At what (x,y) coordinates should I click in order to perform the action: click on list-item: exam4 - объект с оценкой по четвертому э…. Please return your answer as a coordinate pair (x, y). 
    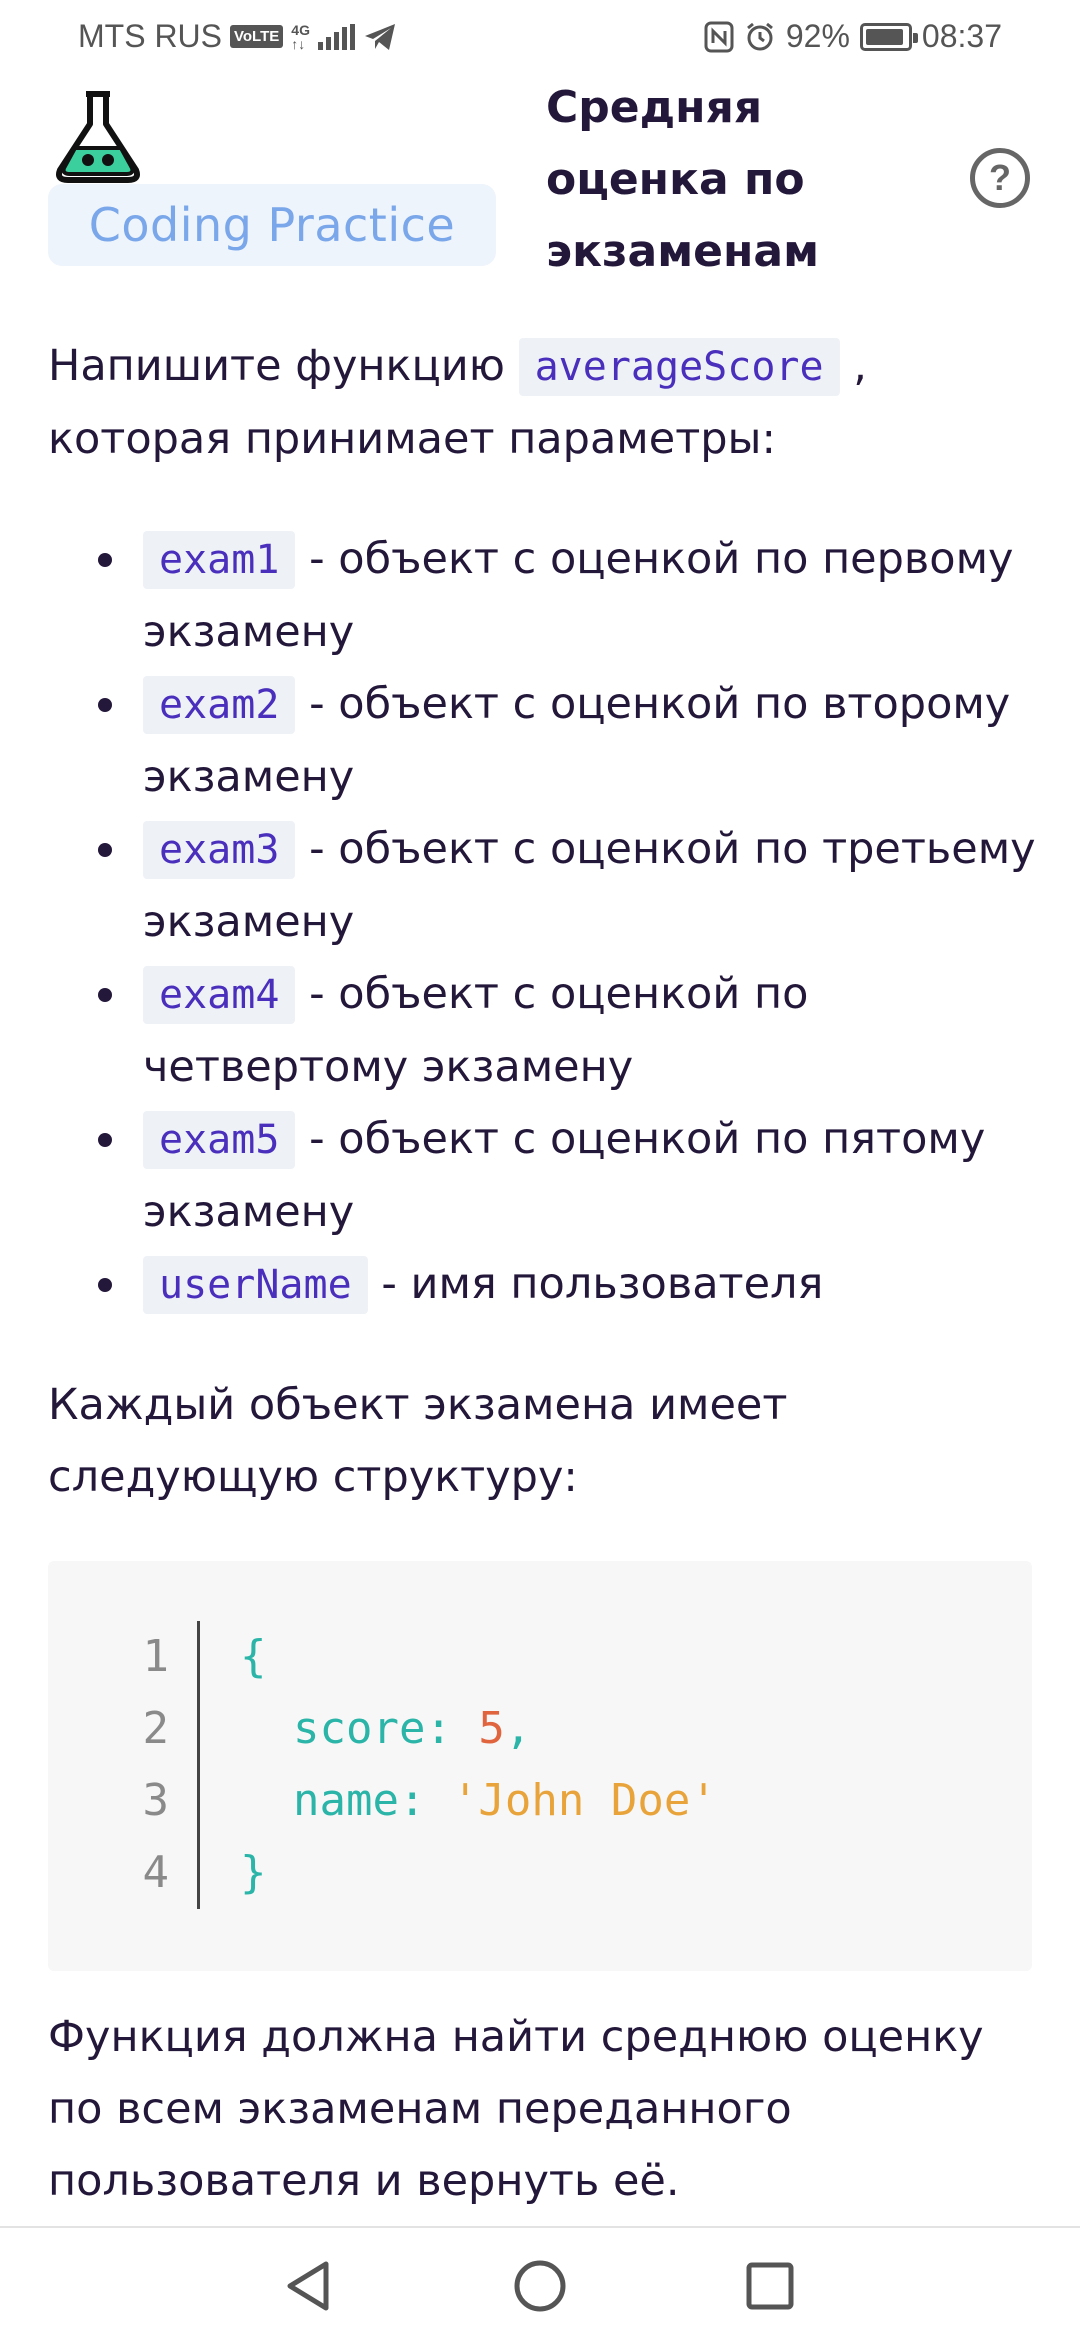
    Looking at the image, I should click on (568, 1030).